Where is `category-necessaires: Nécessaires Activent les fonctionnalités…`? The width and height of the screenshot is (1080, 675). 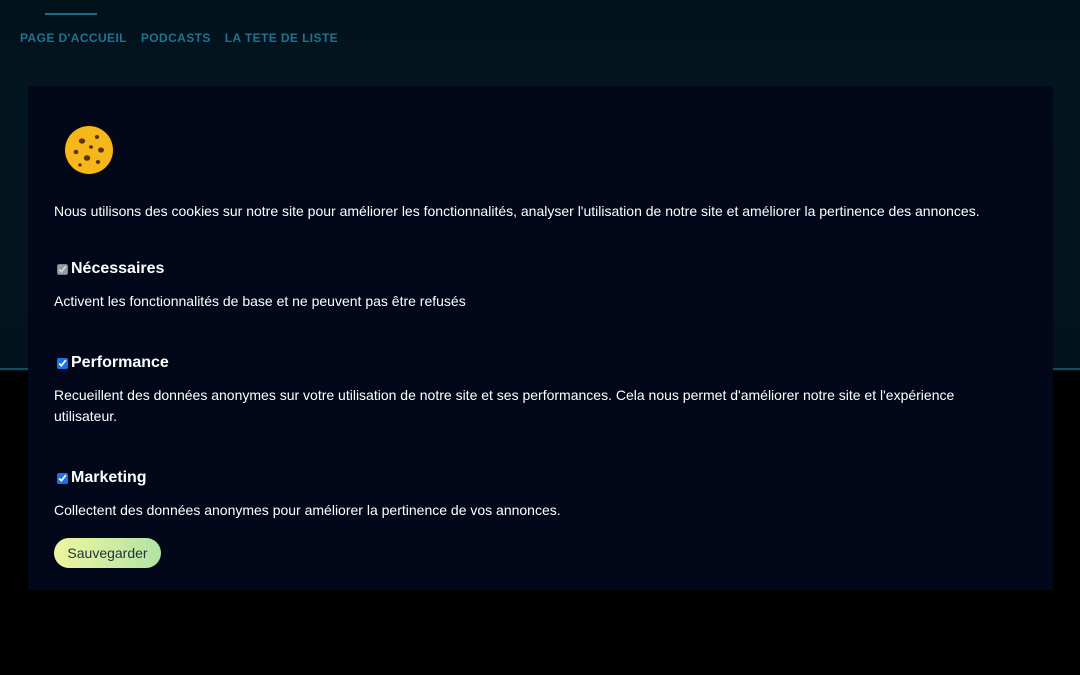 category-necessaires: Nécessaires Activent les fonctionnalités… is located at coordinates (534, 285).